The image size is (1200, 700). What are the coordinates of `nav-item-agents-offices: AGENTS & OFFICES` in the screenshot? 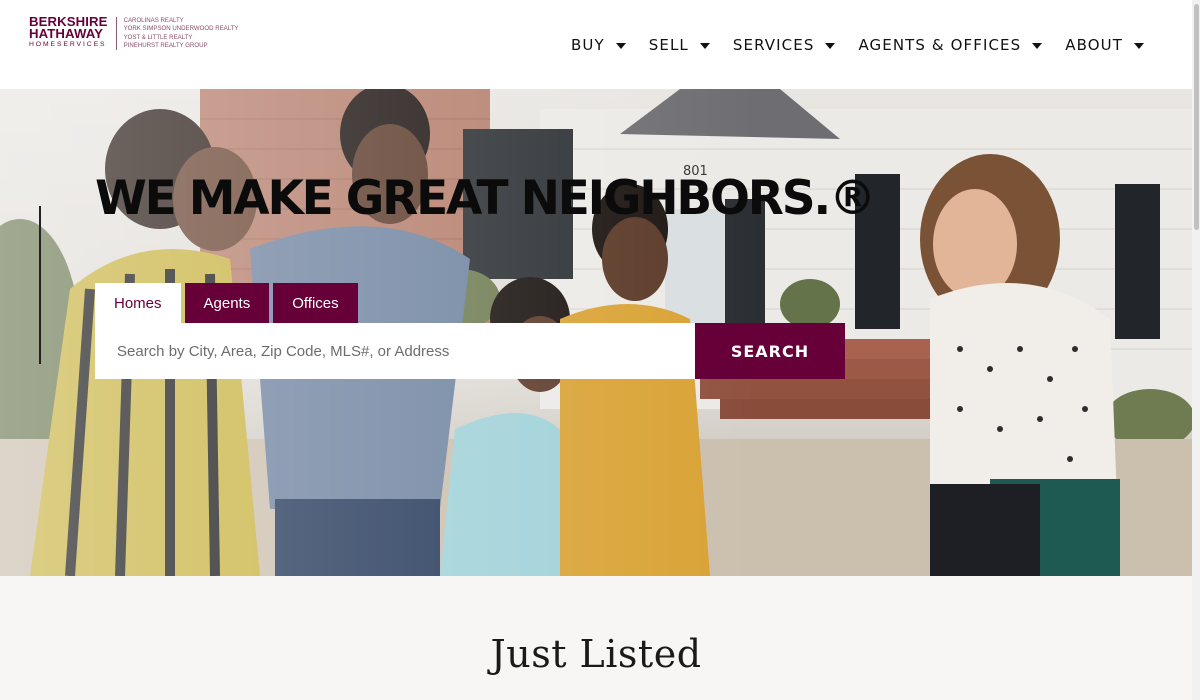 It's located at (950, 45).